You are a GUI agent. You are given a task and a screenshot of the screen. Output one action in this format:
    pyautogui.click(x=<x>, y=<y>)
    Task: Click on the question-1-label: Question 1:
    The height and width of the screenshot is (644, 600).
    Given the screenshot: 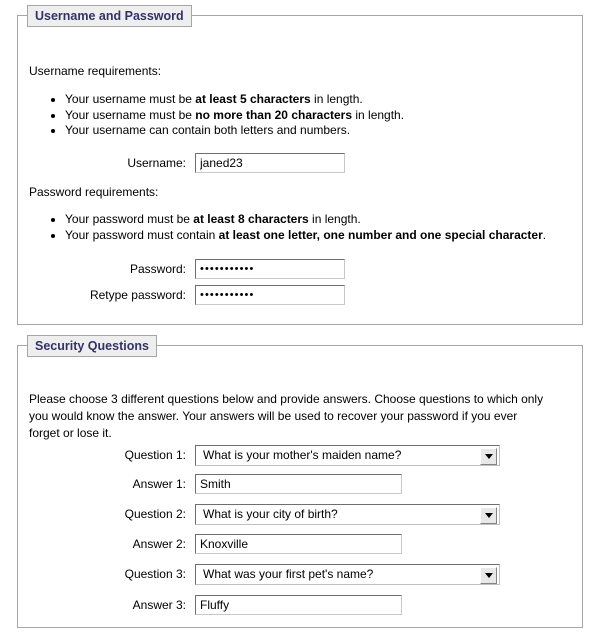 What is the action you would take?
    pyautogui.click(x=155, y=455)
    